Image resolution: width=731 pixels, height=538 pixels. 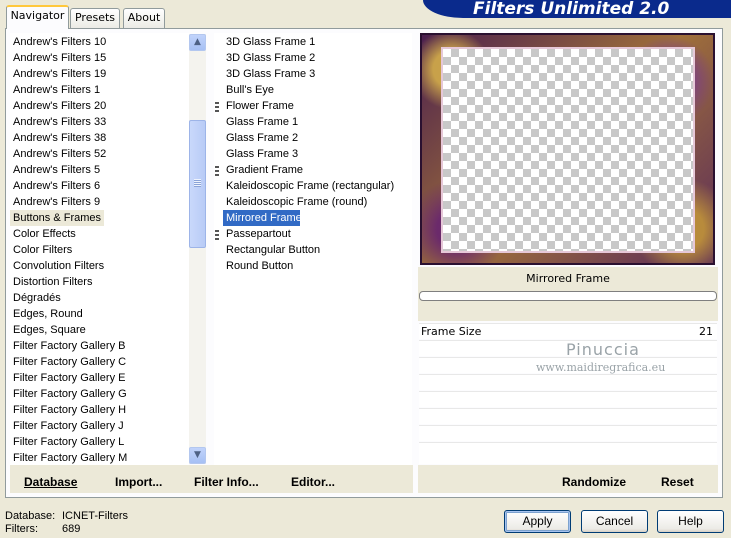 What do you see at coordinates (99, 234) in the screenshot?
I see `category-item: Color Effects` at bounding box center [99, 234].